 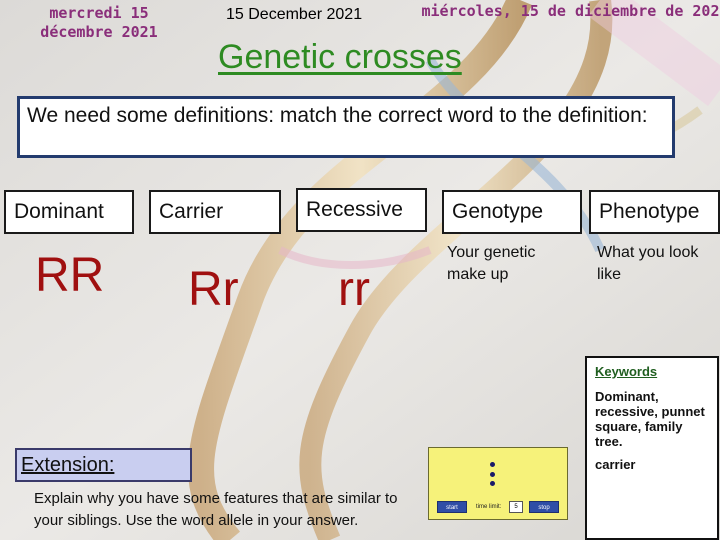 What do you see at coordinates (491, 263) in the screenshot?
I see `definition-genotype: Your genetic make up` at bounding box center [491, 263].